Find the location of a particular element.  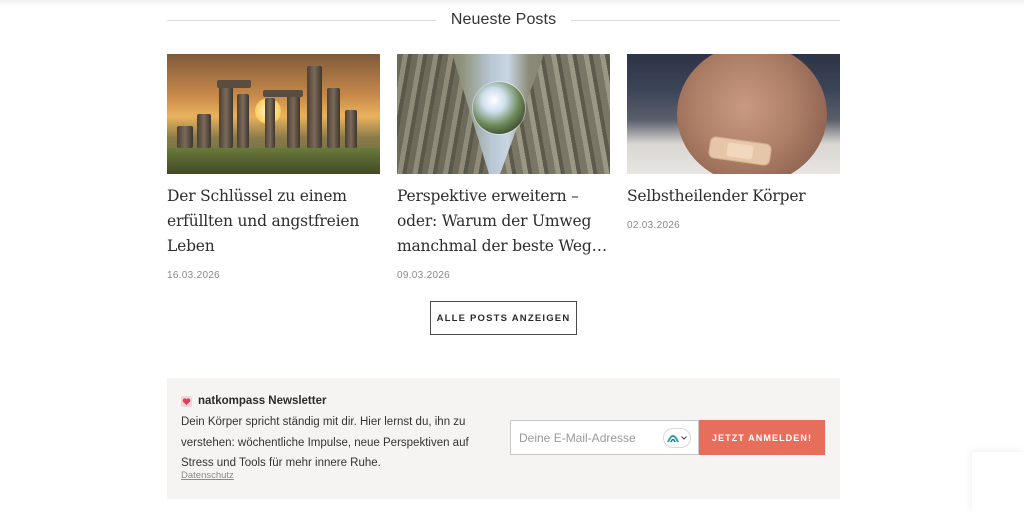

password-manager-icon is located at coordinates (677, 438).